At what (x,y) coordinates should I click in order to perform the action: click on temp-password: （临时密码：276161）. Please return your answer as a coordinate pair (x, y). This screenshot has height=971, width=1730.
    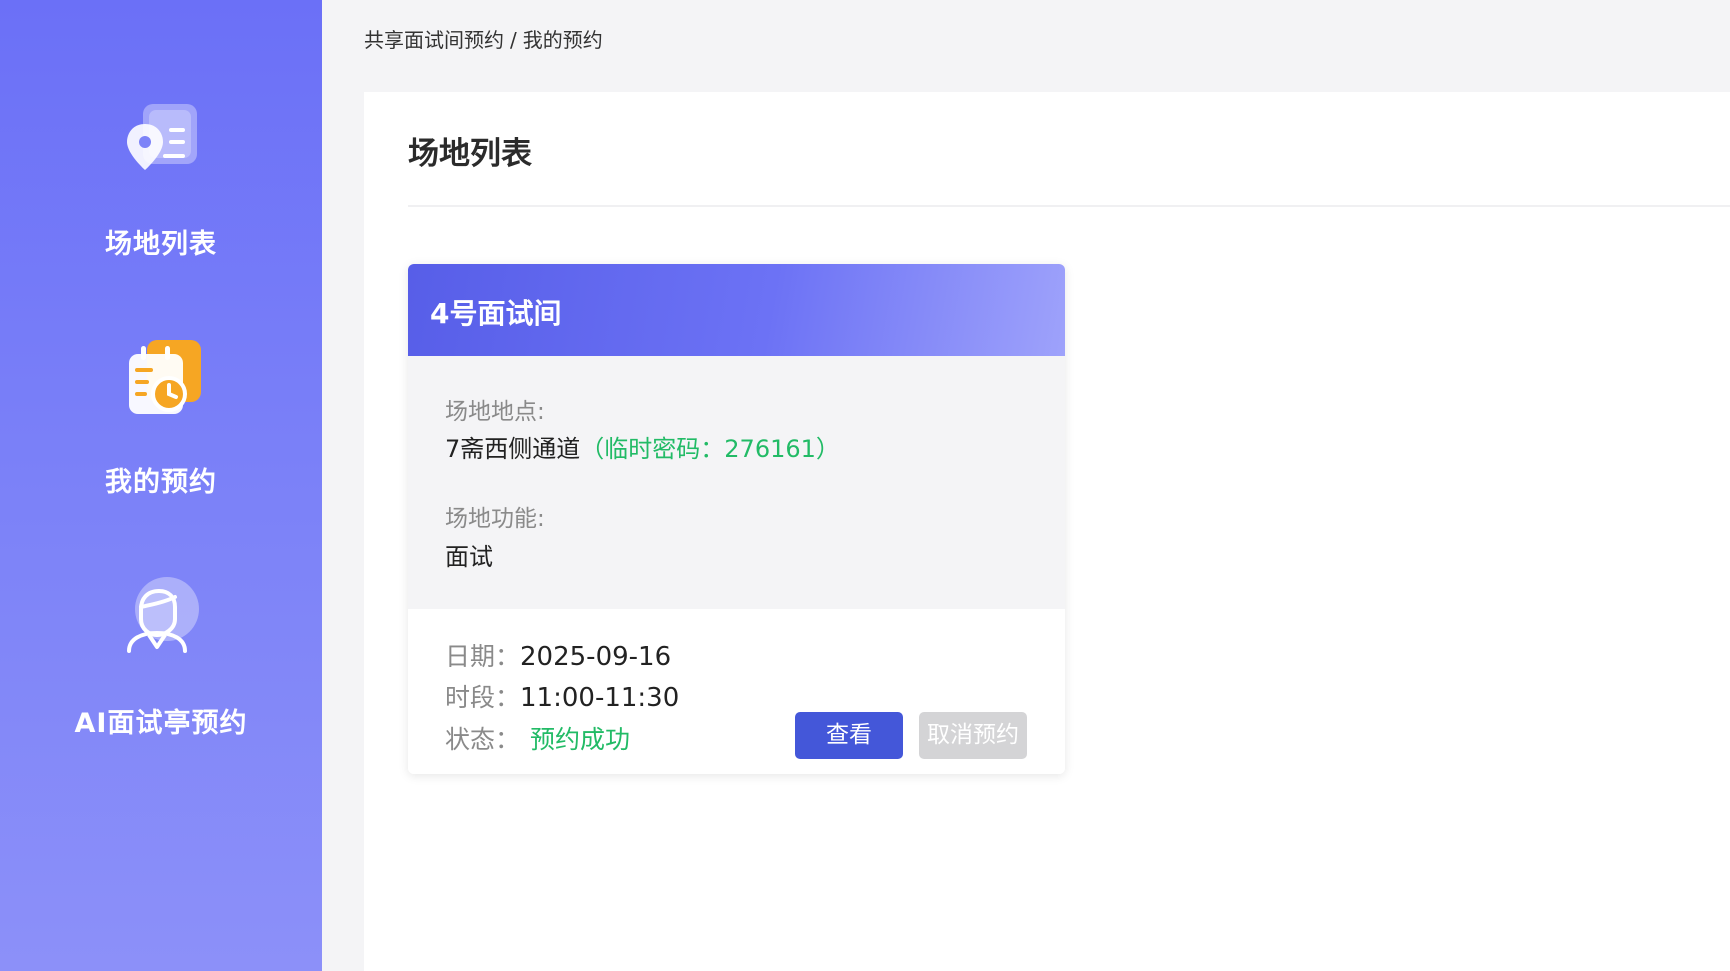
    Looking at the image, I should click on (710, 449).